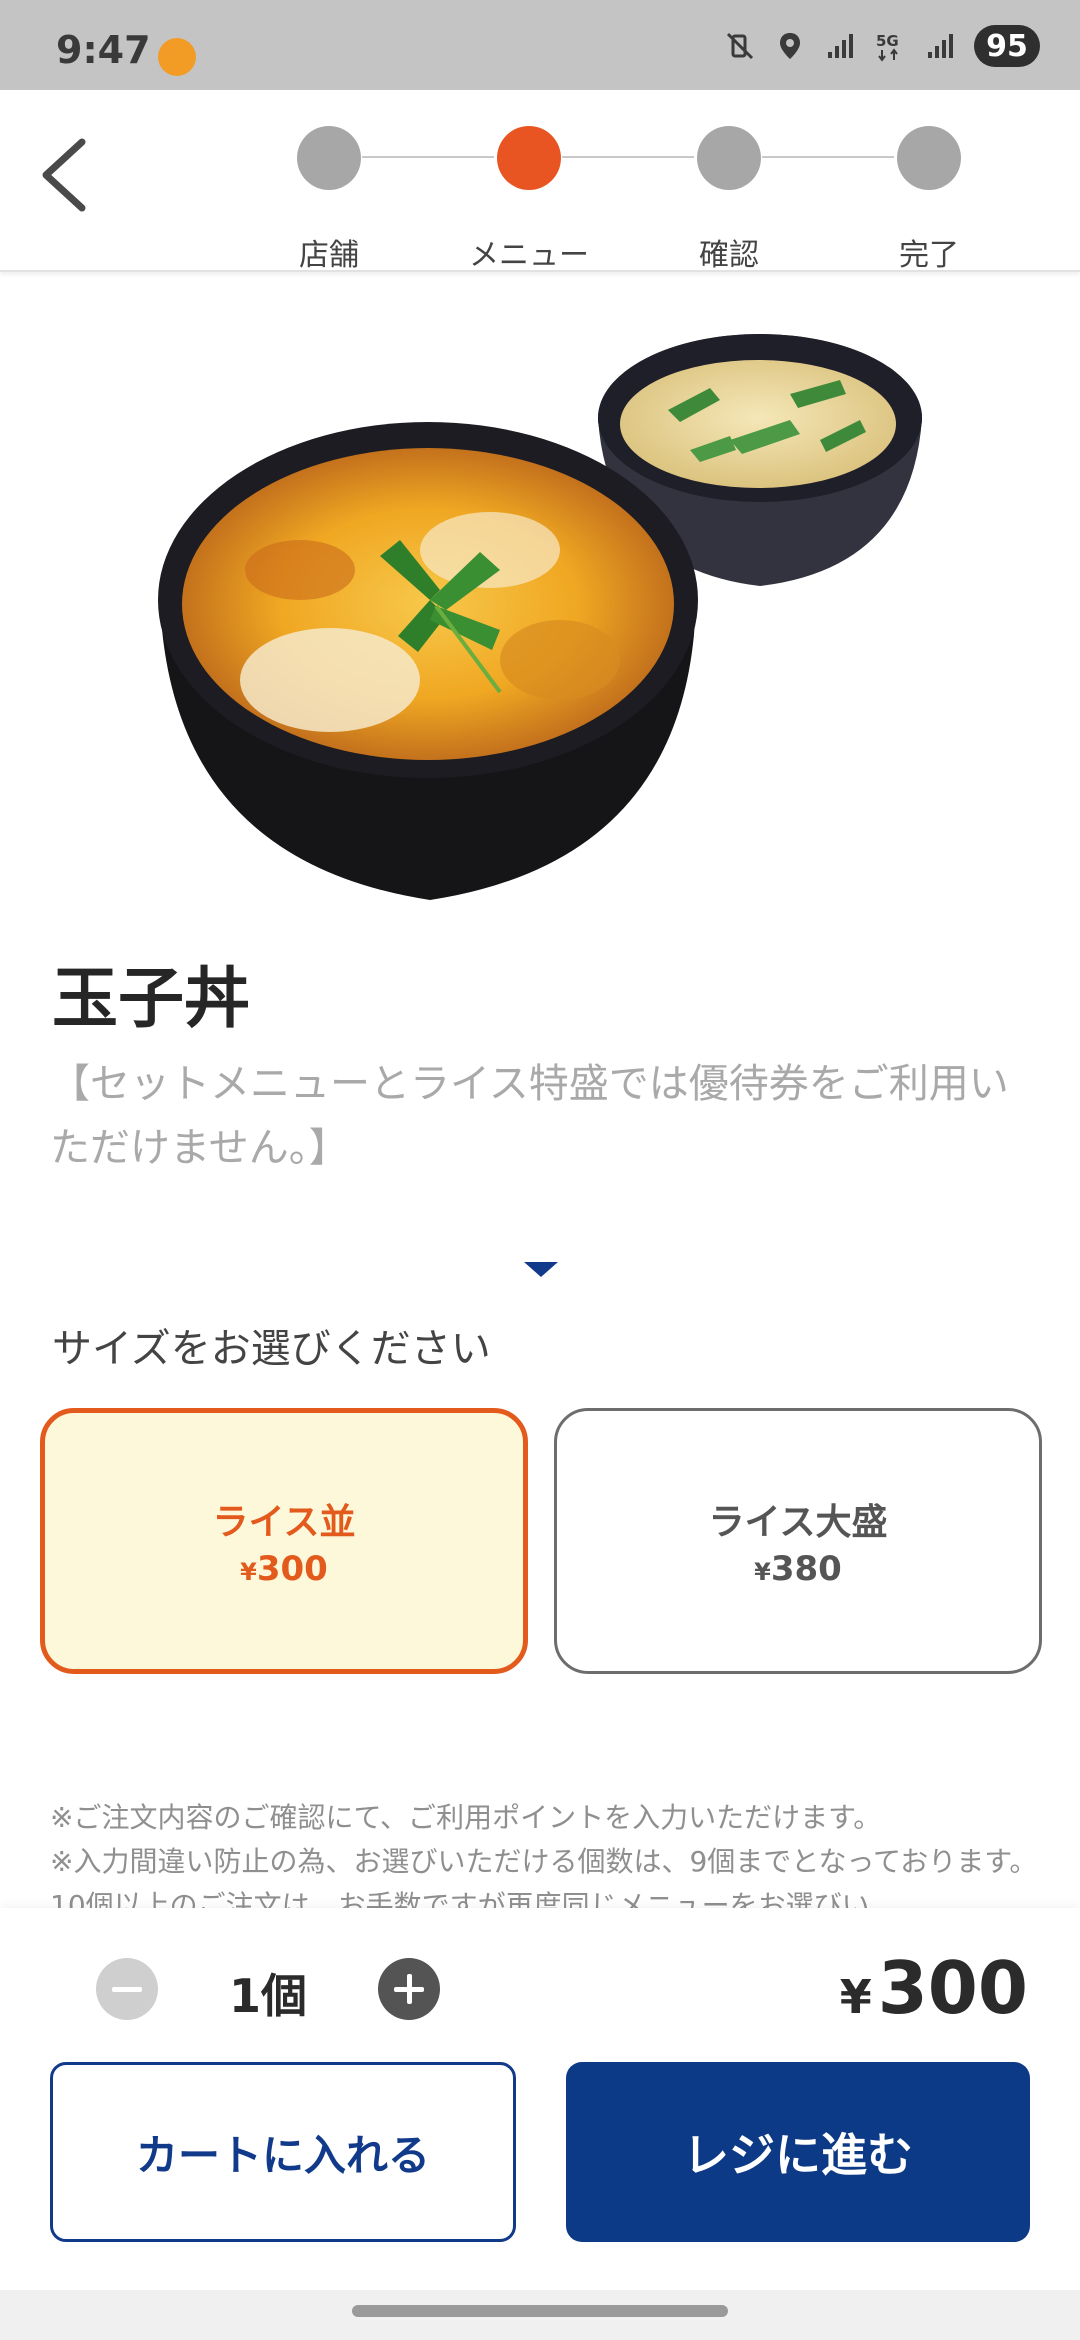 This screenshot has width=1080, height=2340. What do you see at coordinates (529, 255) in the screenshot?
I see `step-label-menu: メニュー` at bounding box center [529, 255].